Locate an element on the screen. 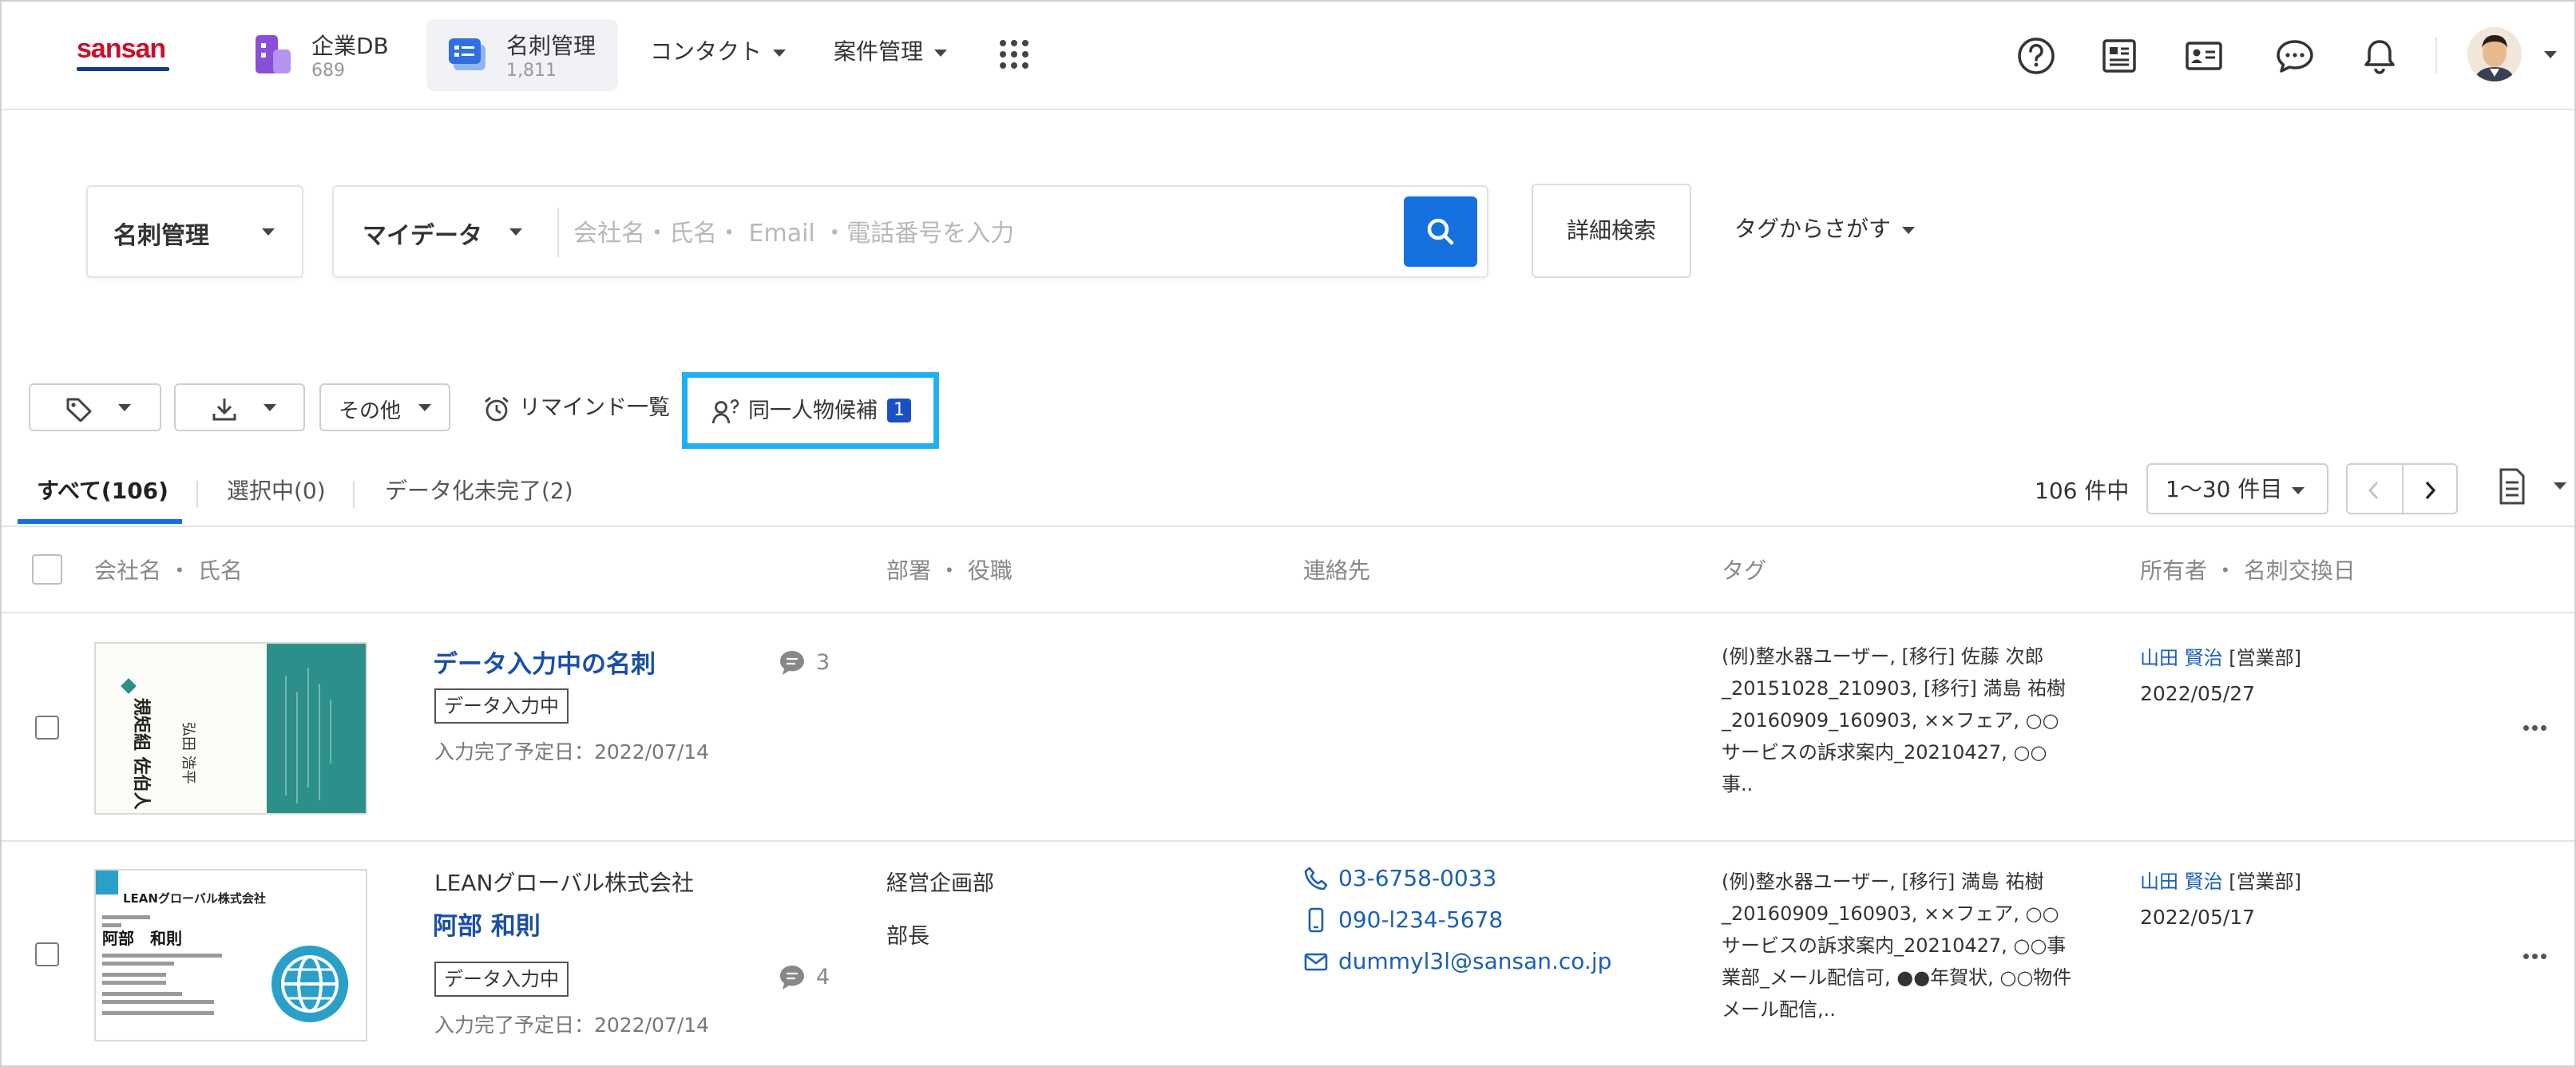 This screenshot has width=2576, height=1067. duplicate-candidates-button: 同一人物候補 1 is located at coordinates (811, 411).